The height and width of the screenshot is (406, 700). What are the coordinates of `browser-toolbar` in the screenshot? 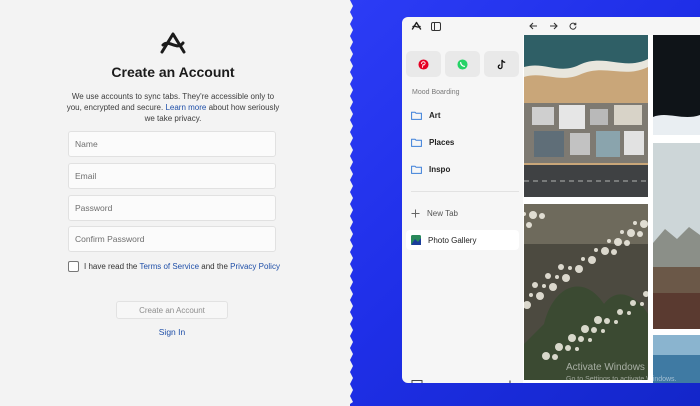 It's located at (551, 26).